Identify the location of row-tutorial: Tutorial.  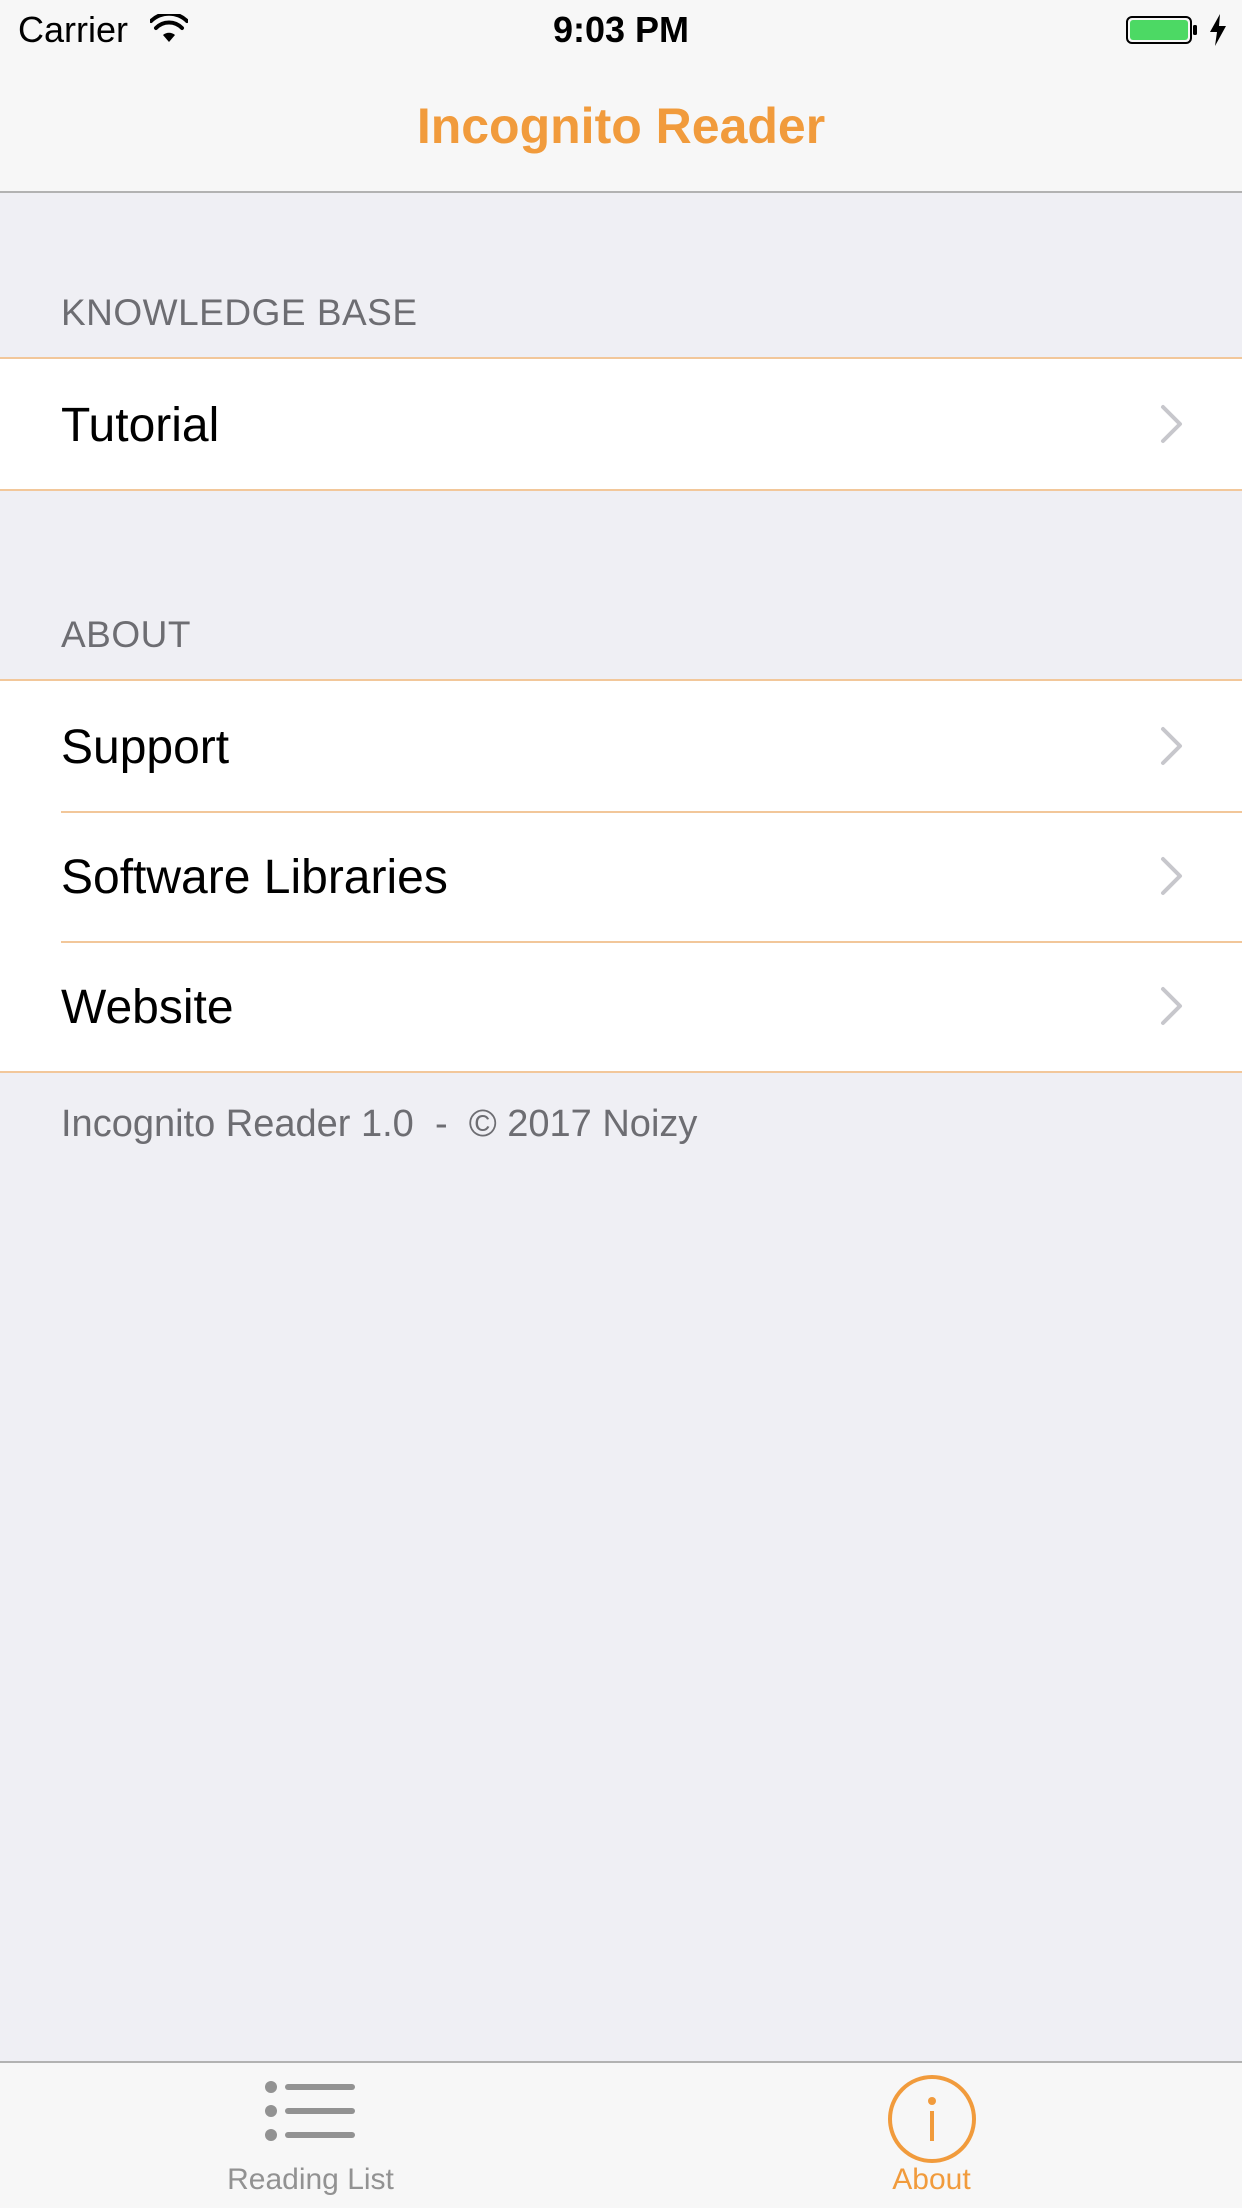
(621, 424).